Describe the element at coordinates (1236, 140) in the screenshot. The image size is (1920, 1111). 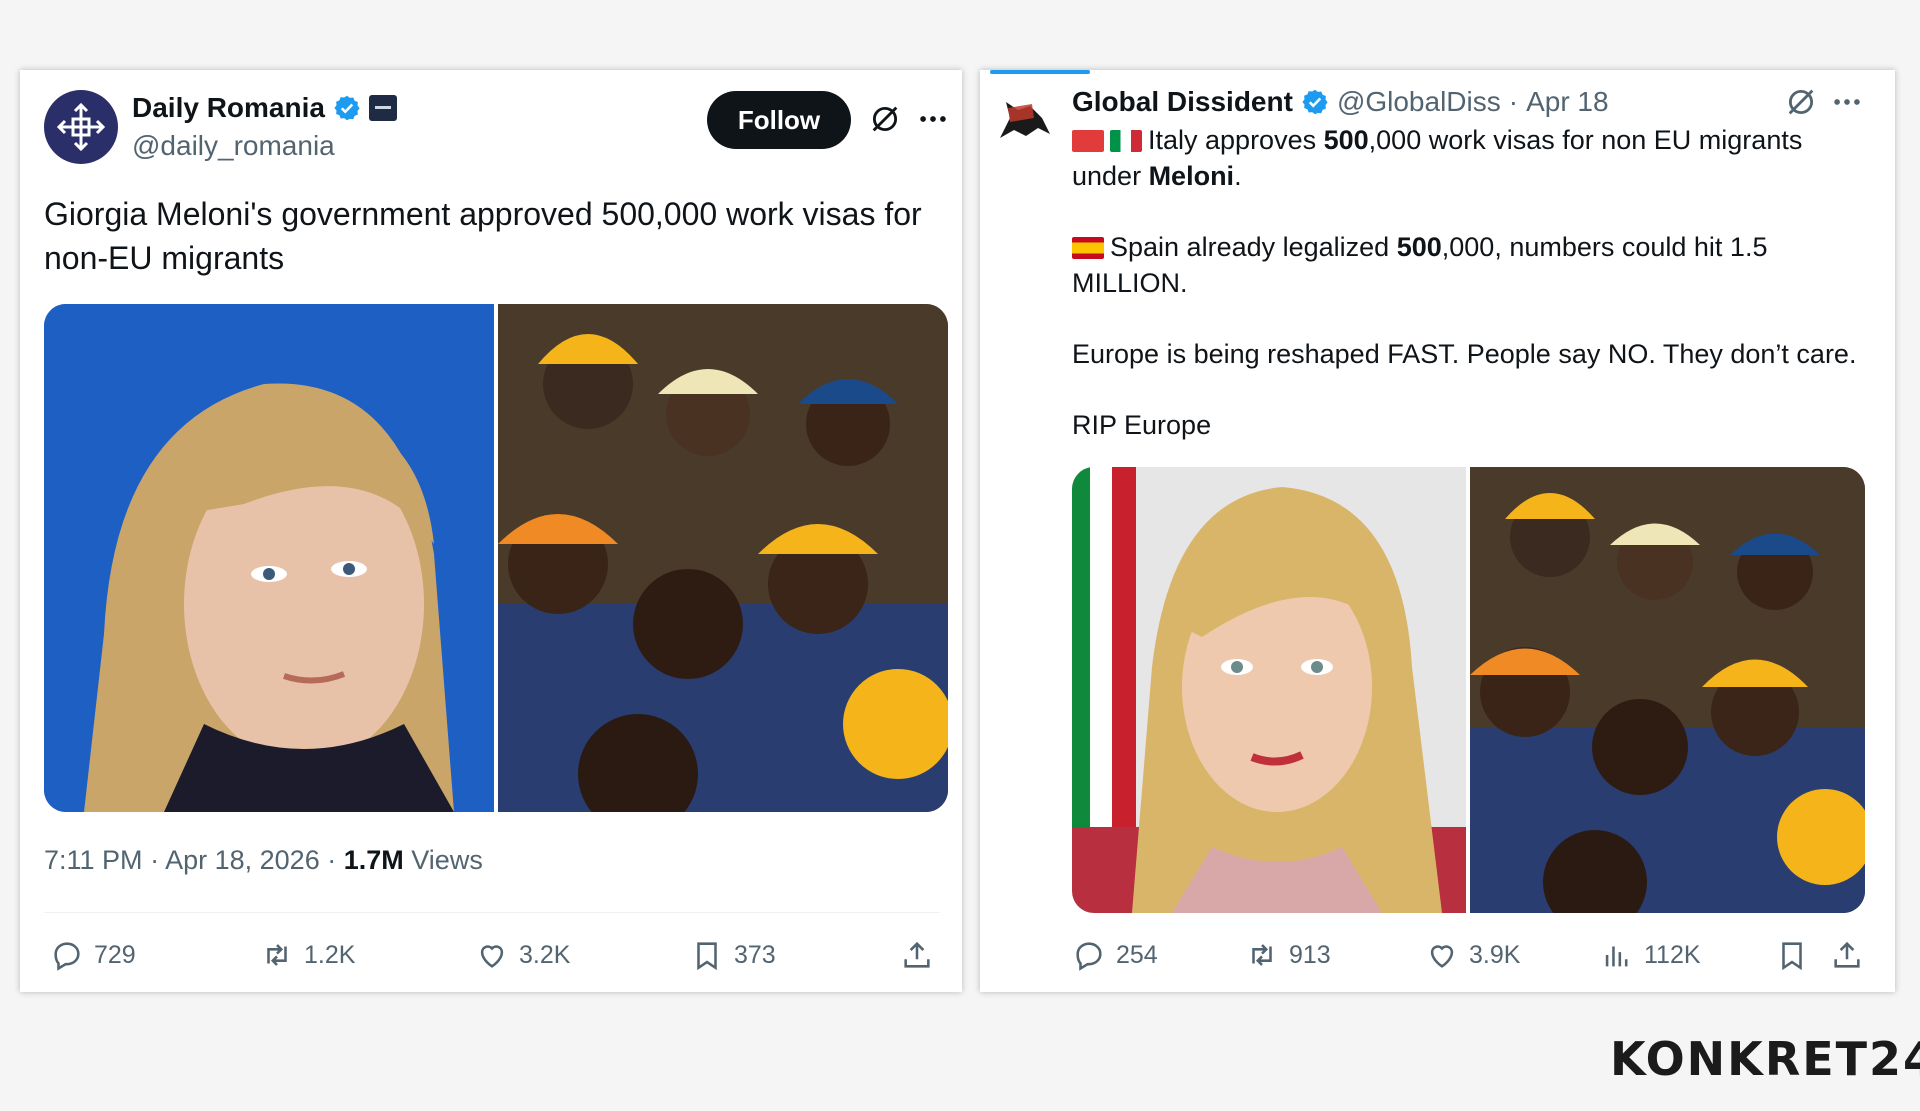
I see `text-span: Italy approves` at that location.